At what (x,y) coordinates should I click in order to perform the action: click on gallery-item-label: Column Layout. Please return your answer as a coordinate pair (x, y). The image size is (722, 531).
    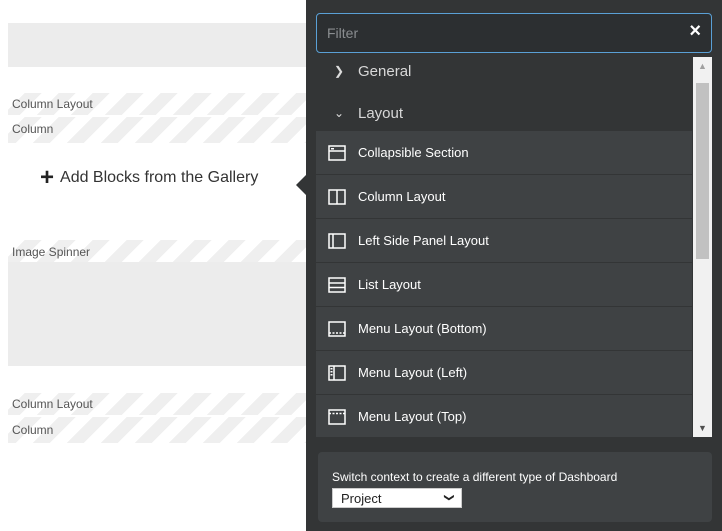
    Looking at the image, I should click on (402, 196).